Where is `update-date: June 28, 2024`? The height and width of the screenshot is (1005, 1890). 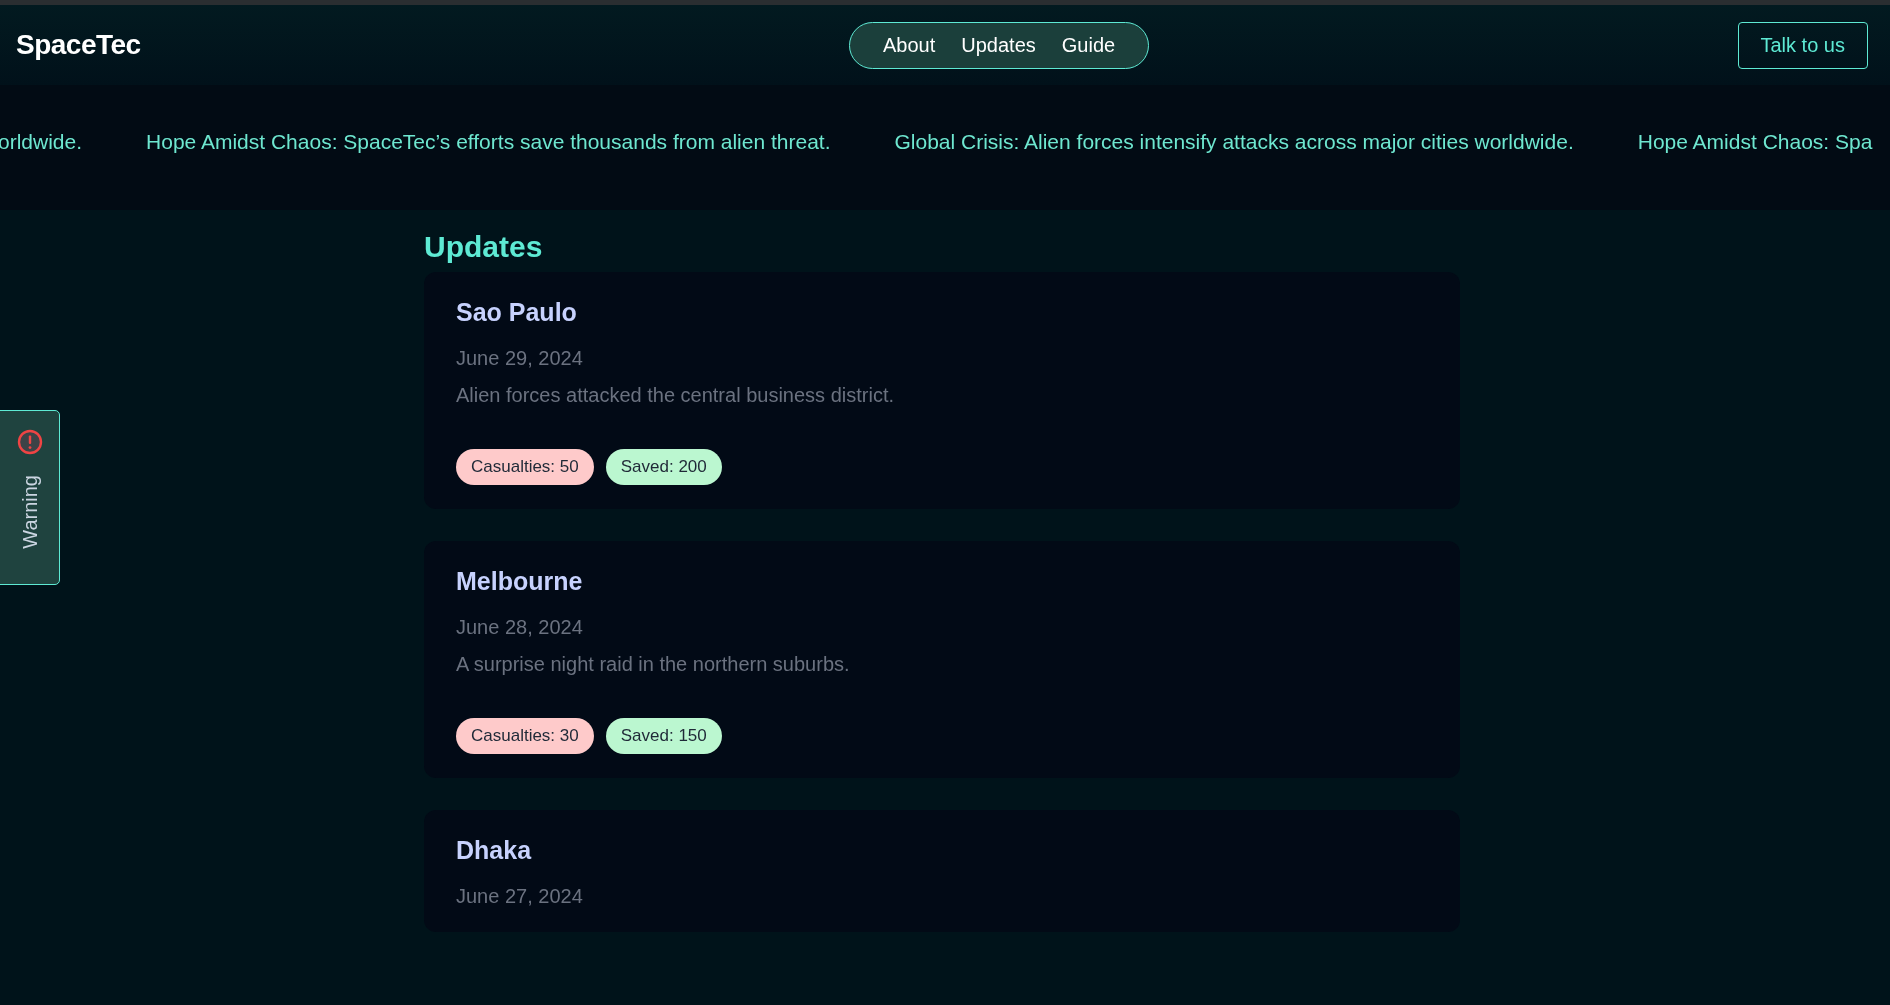
update-date: June 28, 2024 is located at coordinates (520, 627).